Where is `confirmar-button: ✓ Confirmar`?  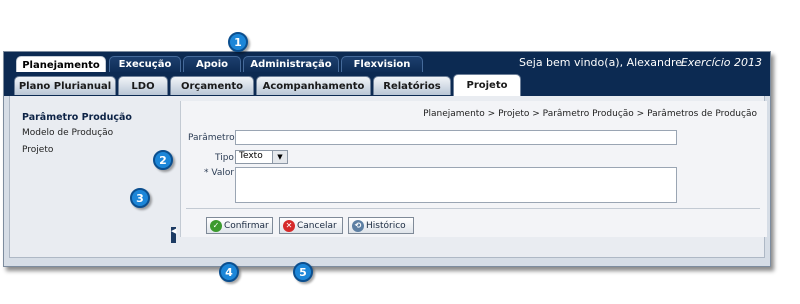
confirmar-button: ✓ Confirmar is located at coordinates (239, 225).